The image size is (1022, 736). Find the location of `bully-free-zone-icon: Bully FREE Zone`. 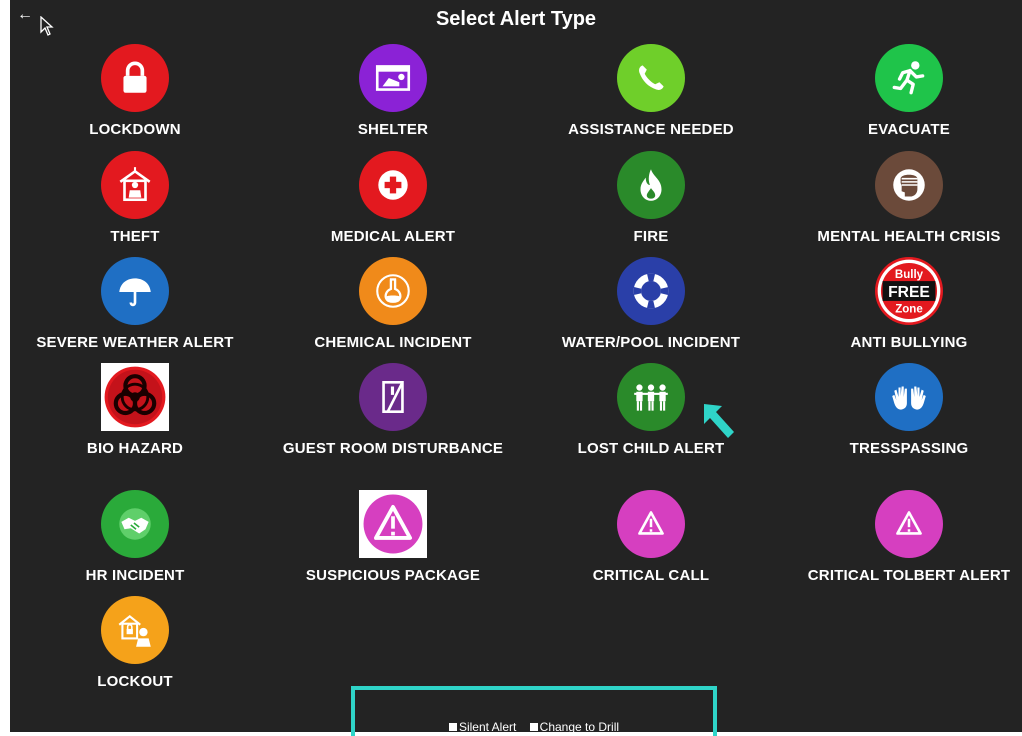

bully-free-zone-icon: Bully FREE Zone is located at coordinates (909, 291).